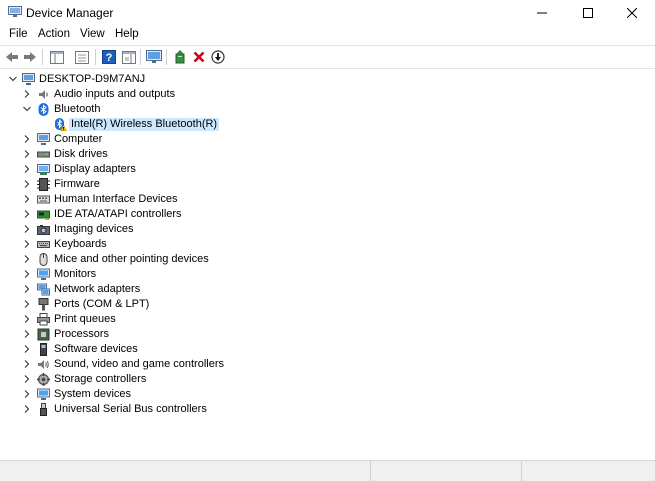 The height and width of the screenshot is (481, 655). I want to click on back-button, so click(12, 57).